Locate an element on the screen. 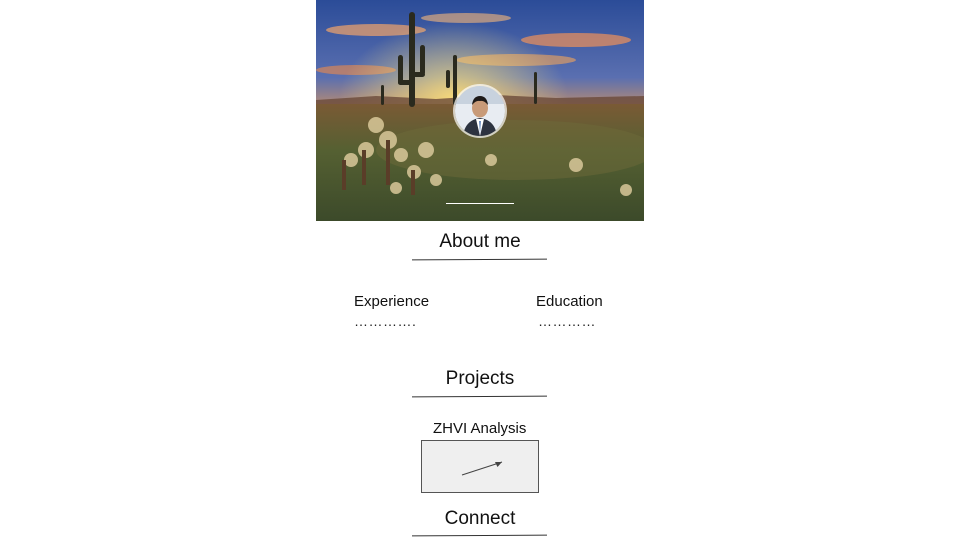 The image size is (960, 540). hero-divider is located at coordinates (480, 203).